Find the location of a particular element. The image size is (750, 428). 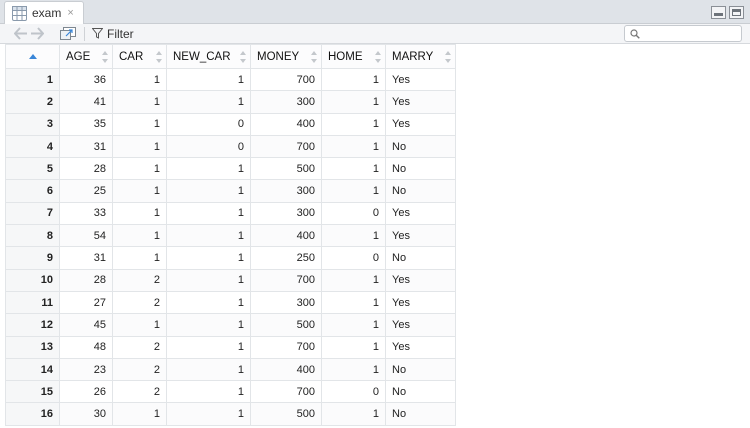

column-header-label: MARRY is located at coordinates (413, 56).